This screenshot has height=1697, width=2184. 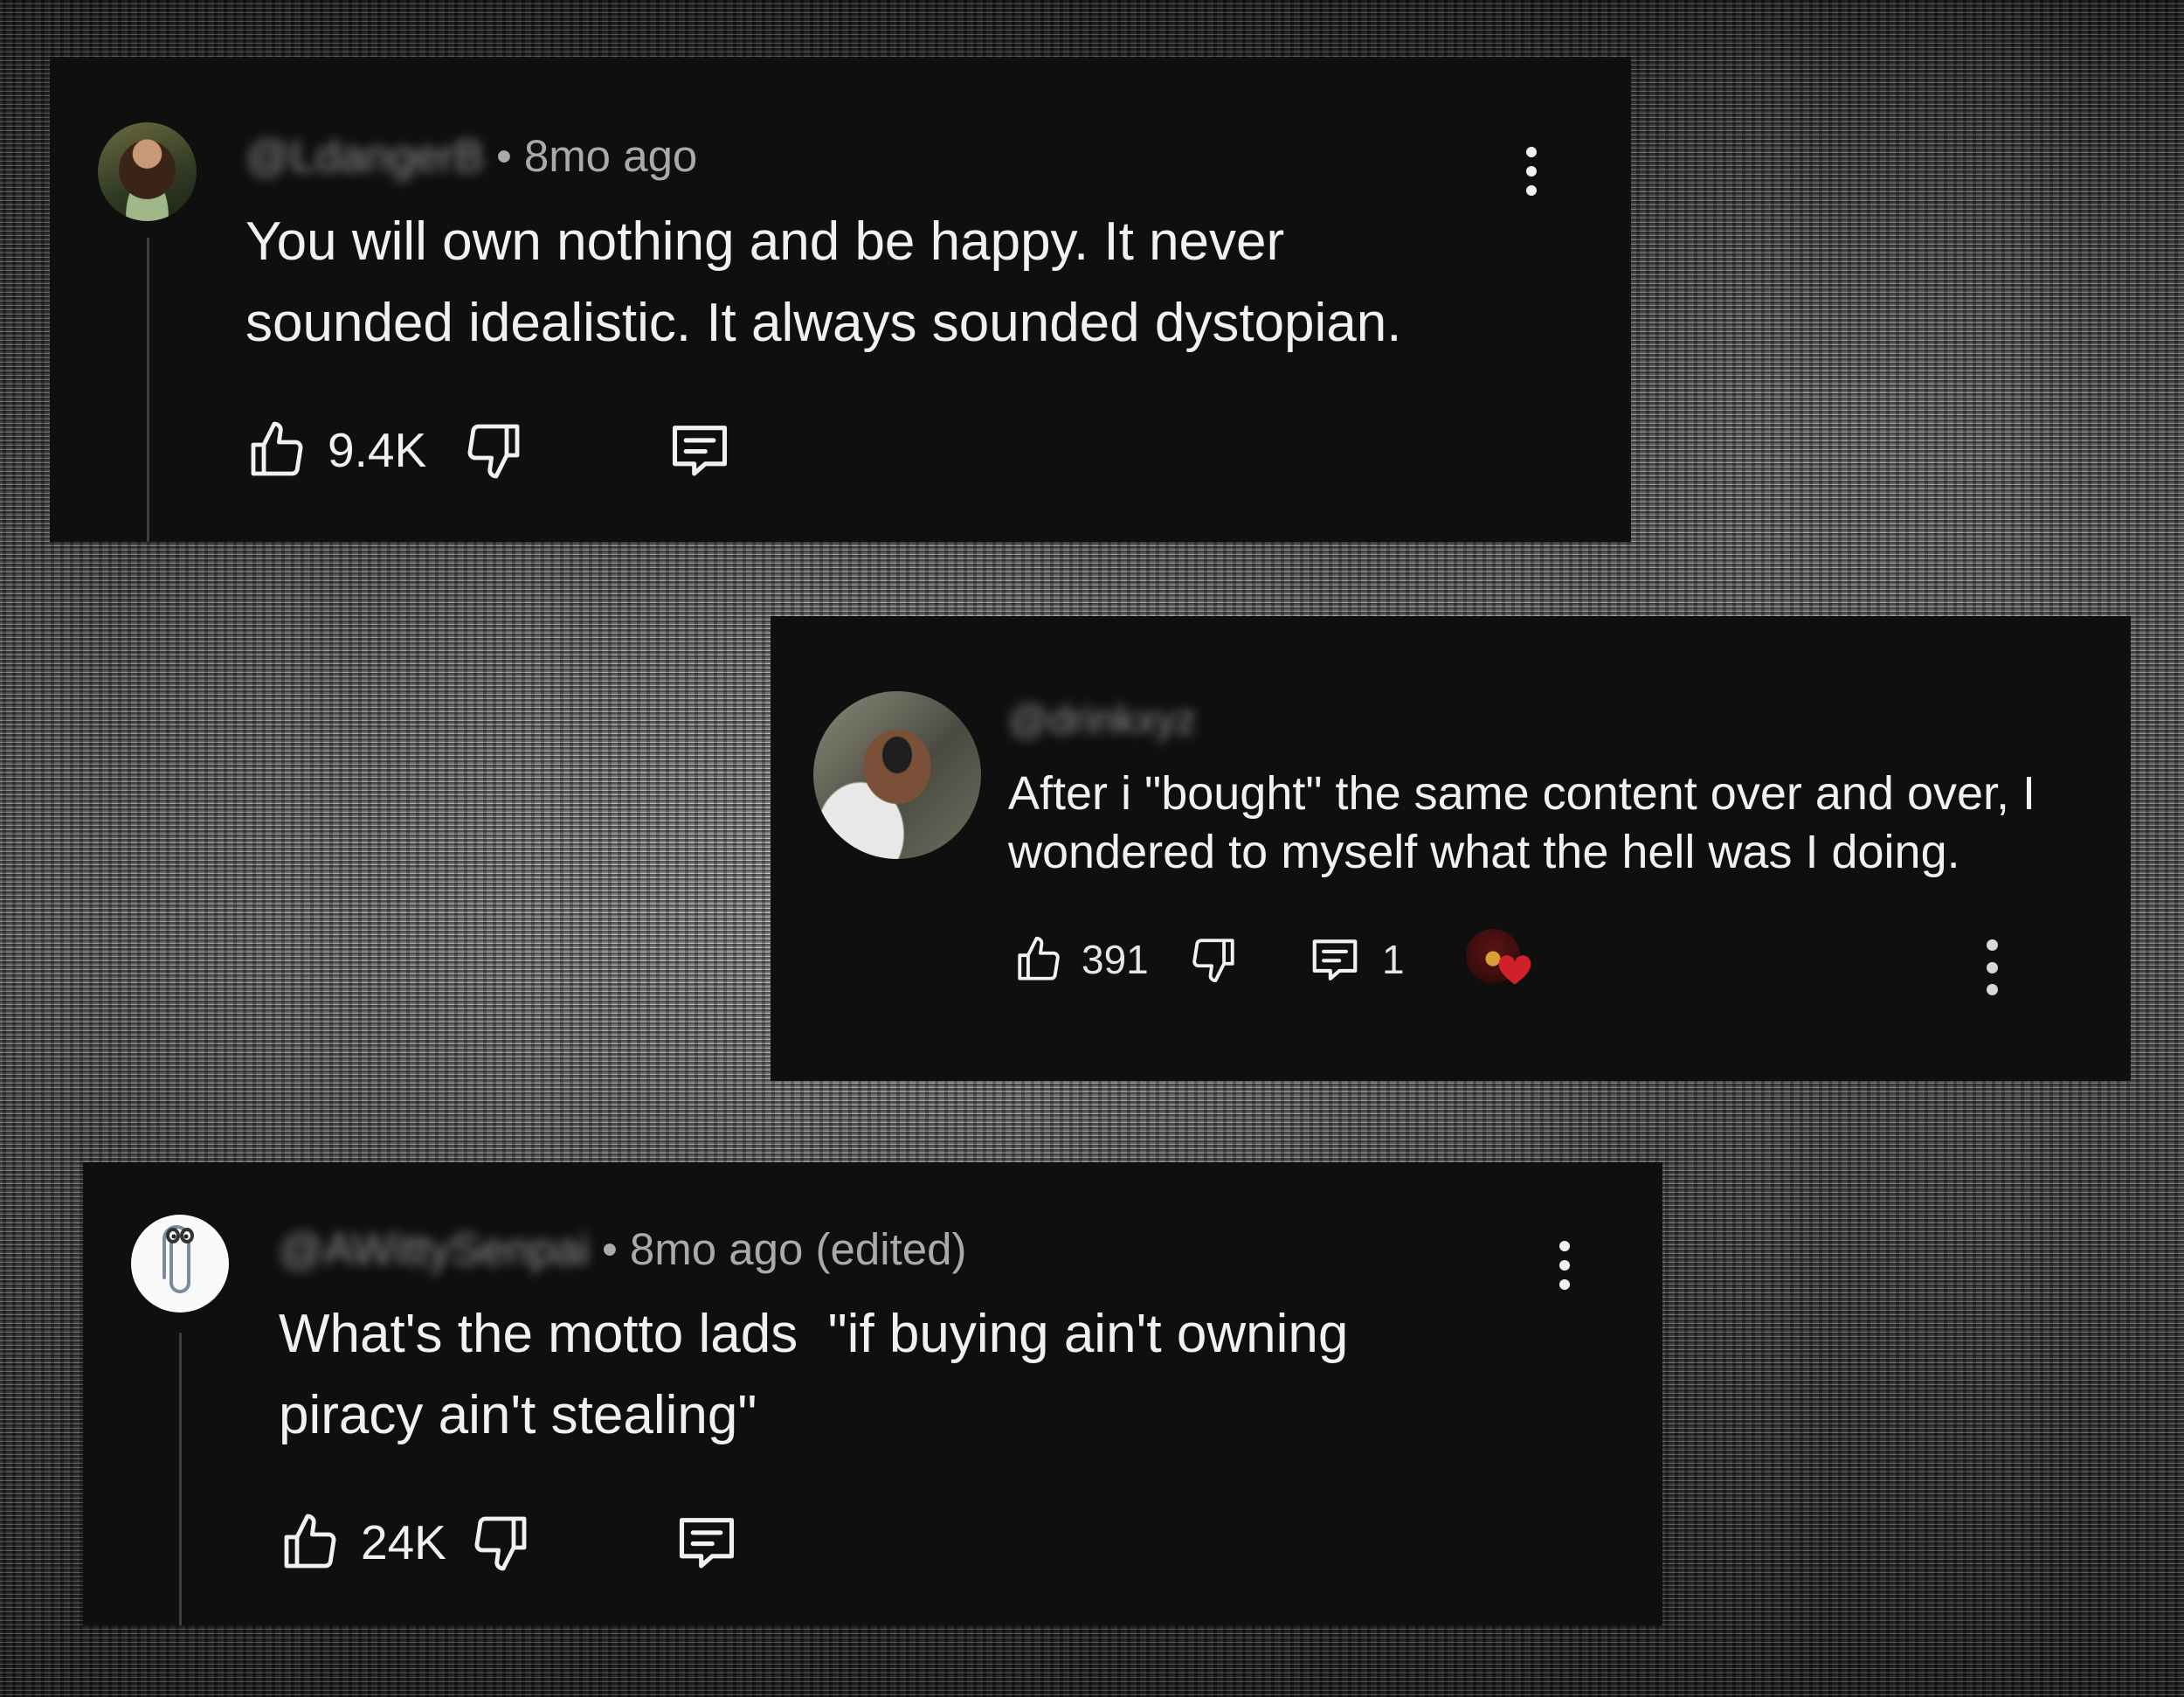 What do you see at coordinates (798, 1249) in the screenshot?
I see `timestamp: 8mo ago (edited)` at bounding box center [798, 1249].